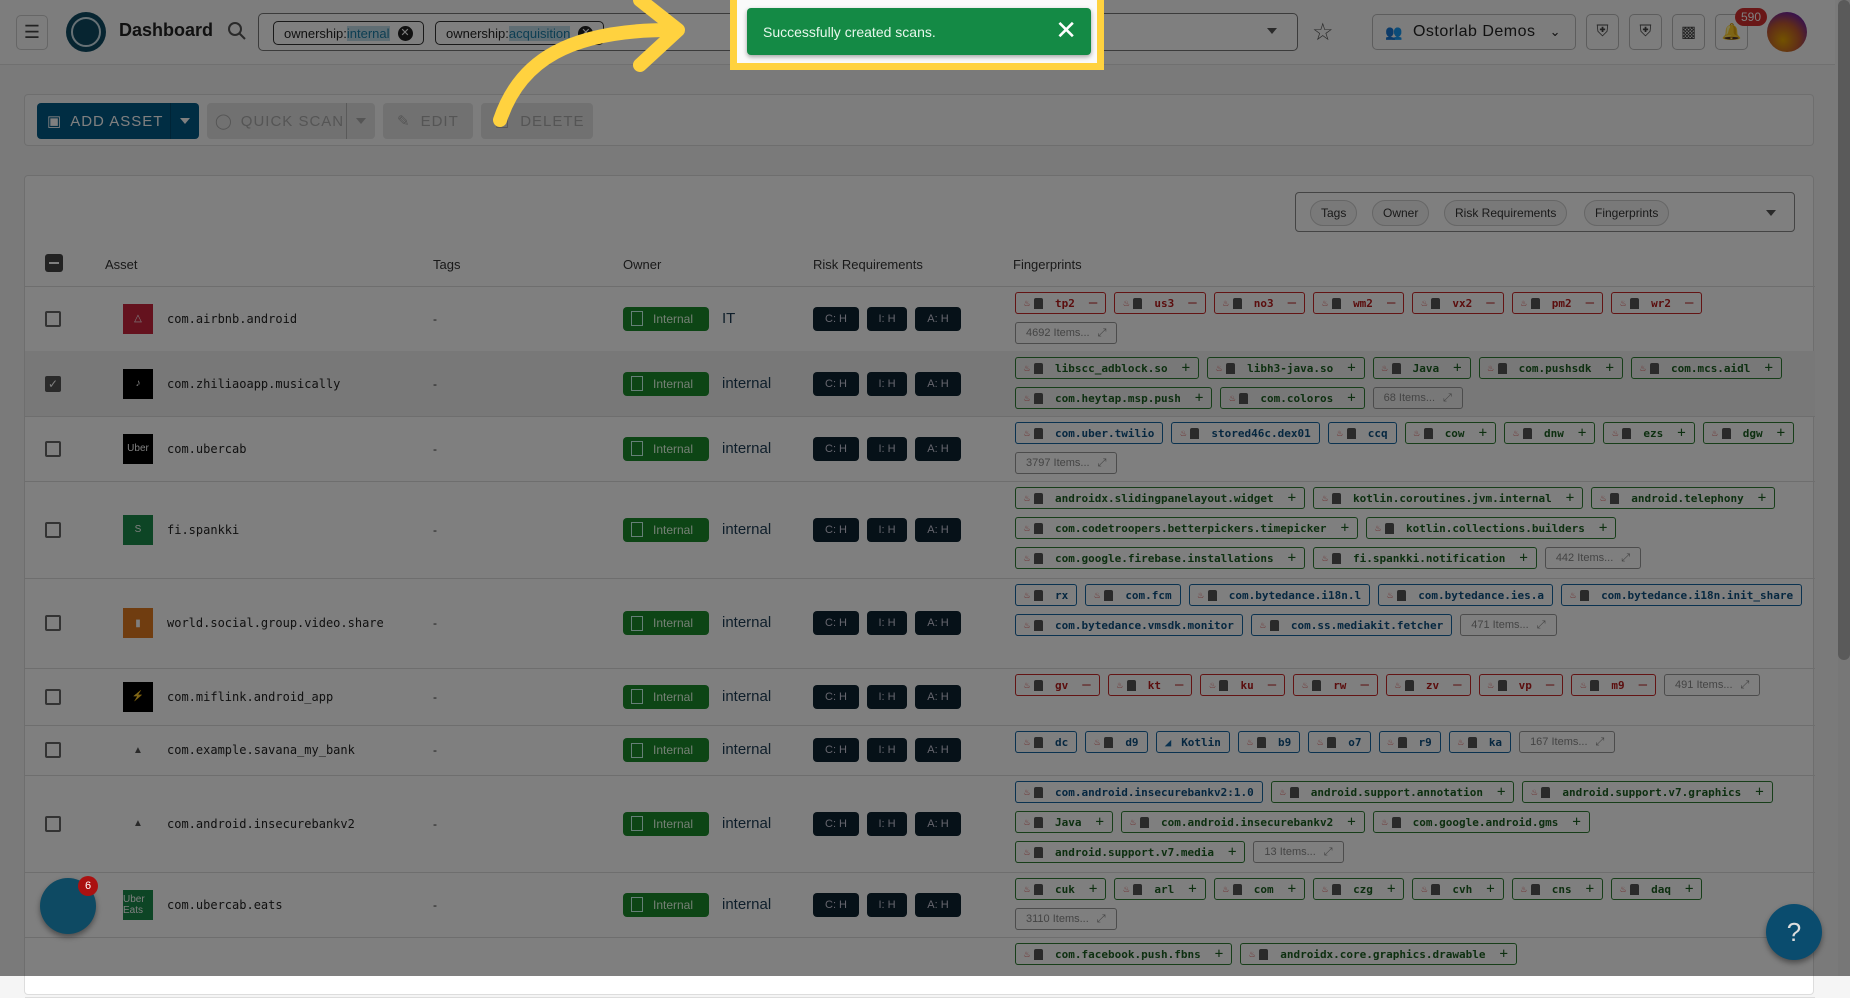 This screenshot has width=1850, height=998. What do you see at coordinates (849, 31) in the screenshot?
I see `toast-message: Successfully created scans.` at bounding box center [849, 31].